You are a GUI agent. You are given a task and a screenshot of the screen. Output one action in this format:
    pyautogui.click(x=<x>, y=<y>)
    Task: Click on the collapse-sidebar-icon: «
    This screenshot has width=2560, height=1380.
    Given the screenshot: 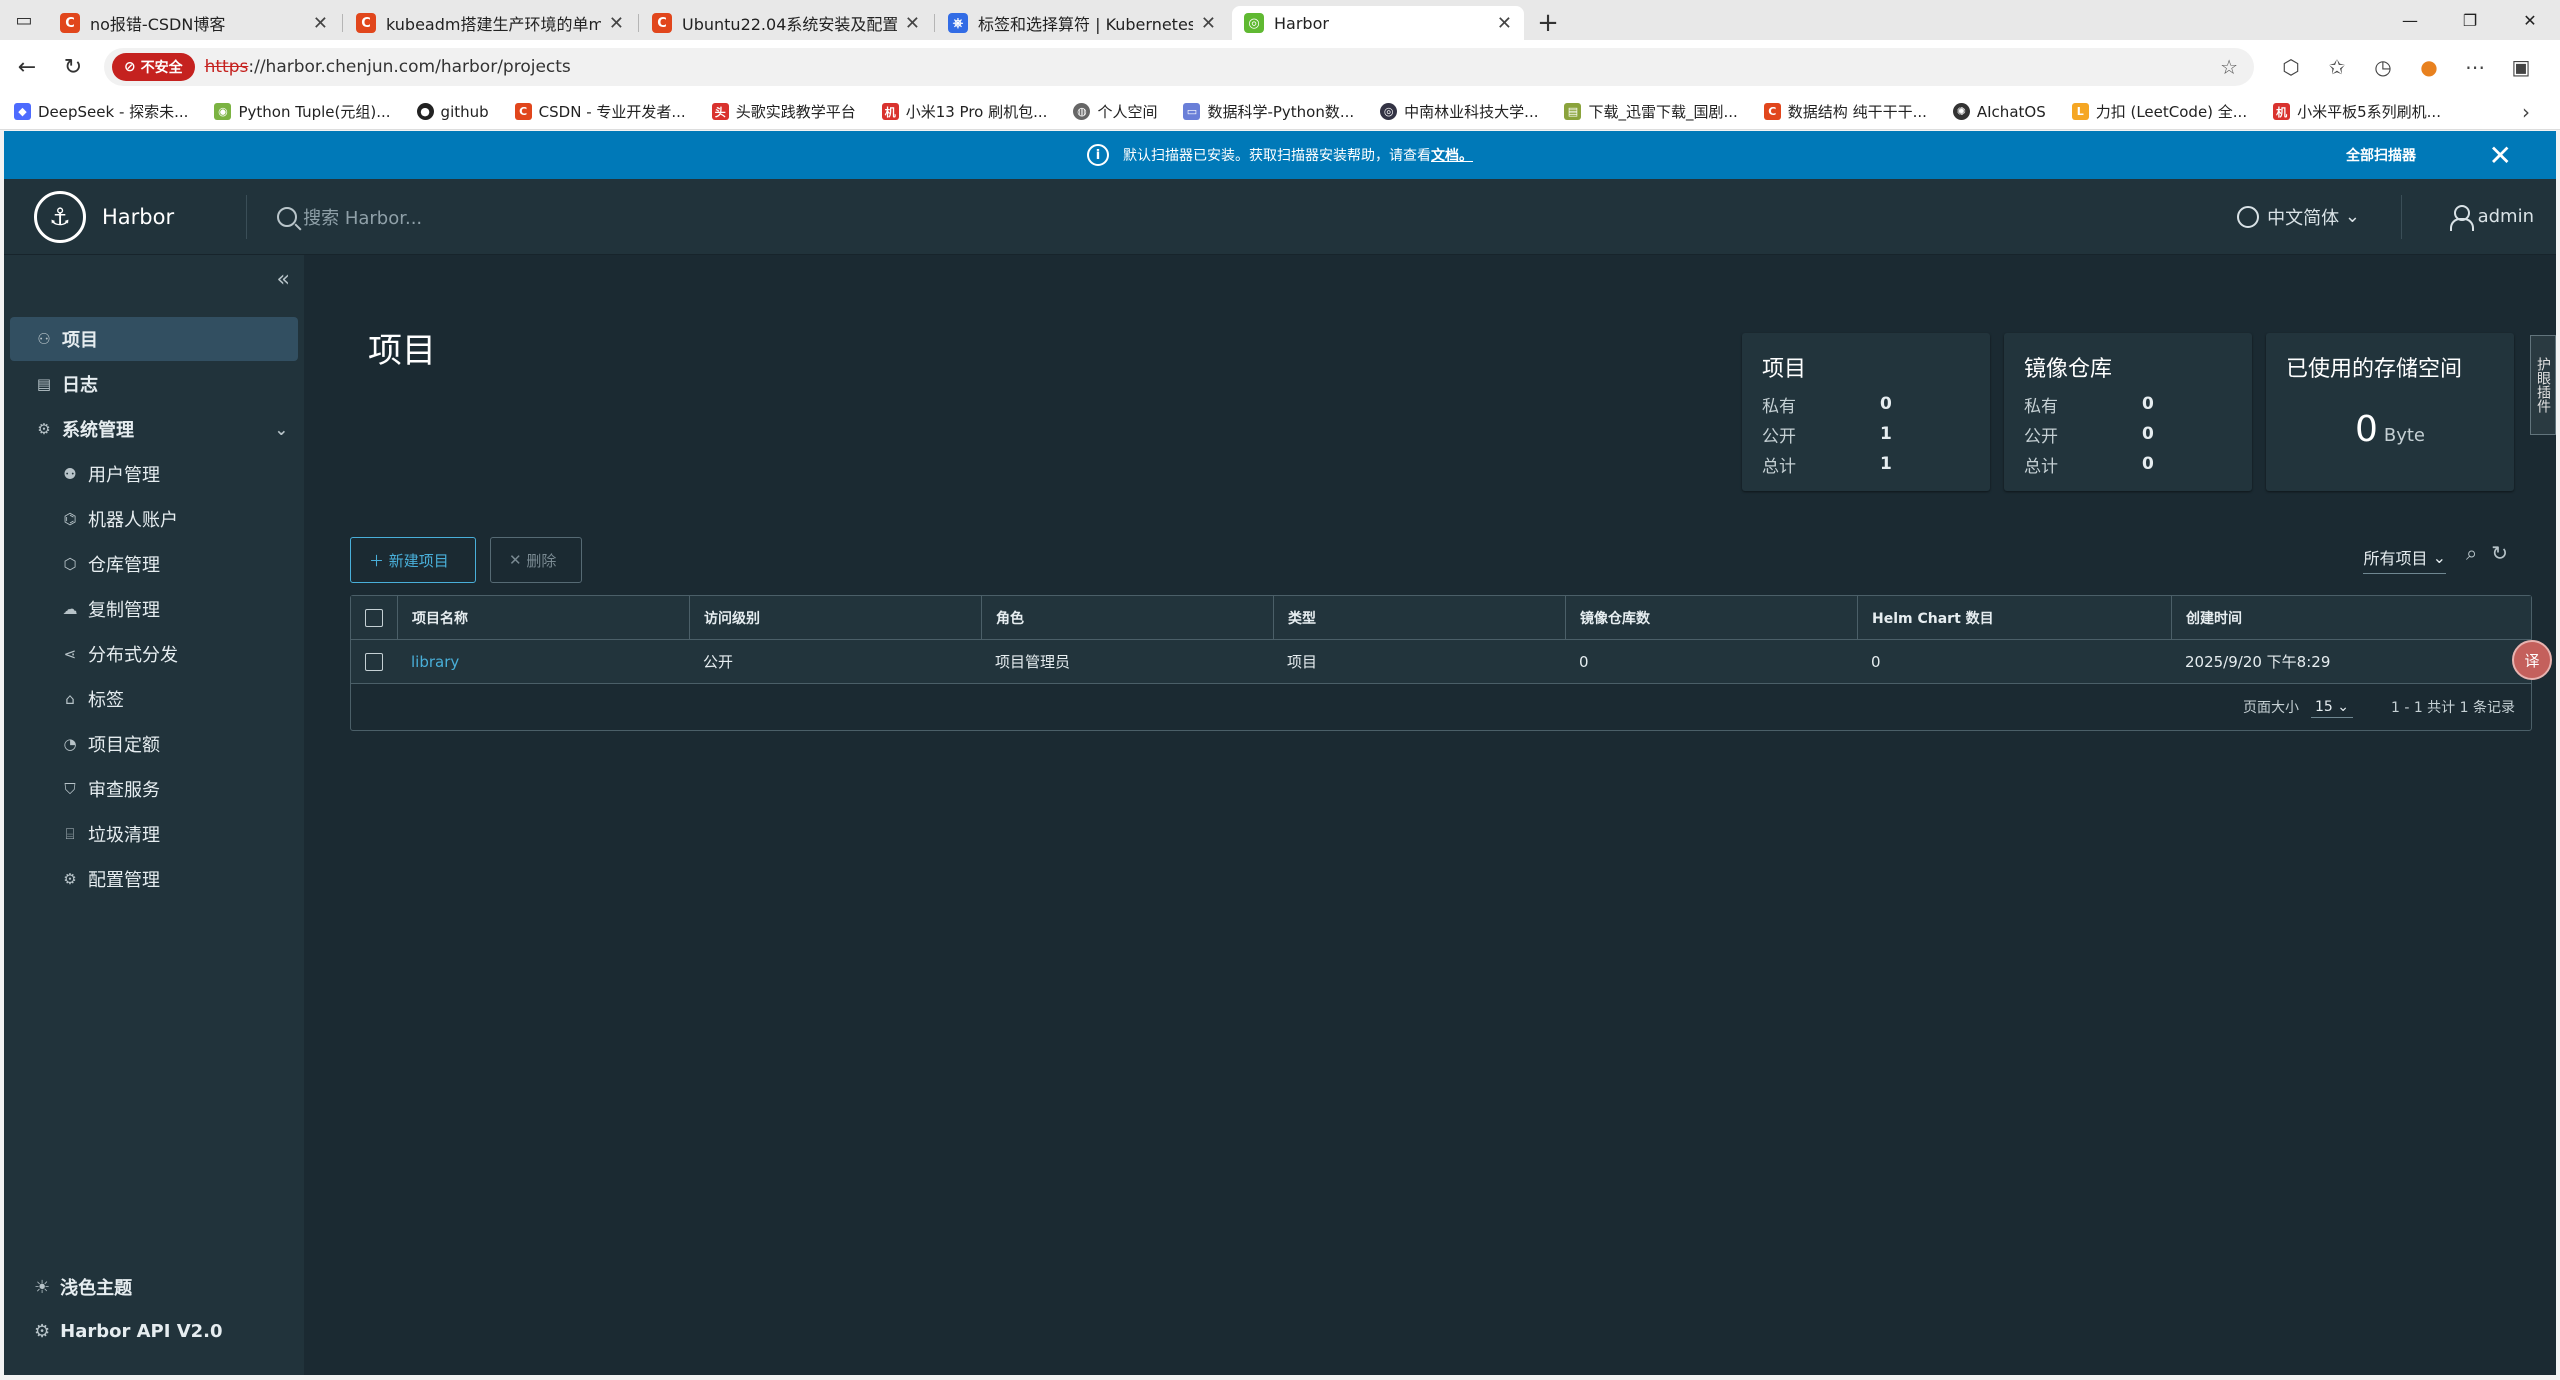 What is the action you would take?
    pyautogui.click(x=283, y=279)
    